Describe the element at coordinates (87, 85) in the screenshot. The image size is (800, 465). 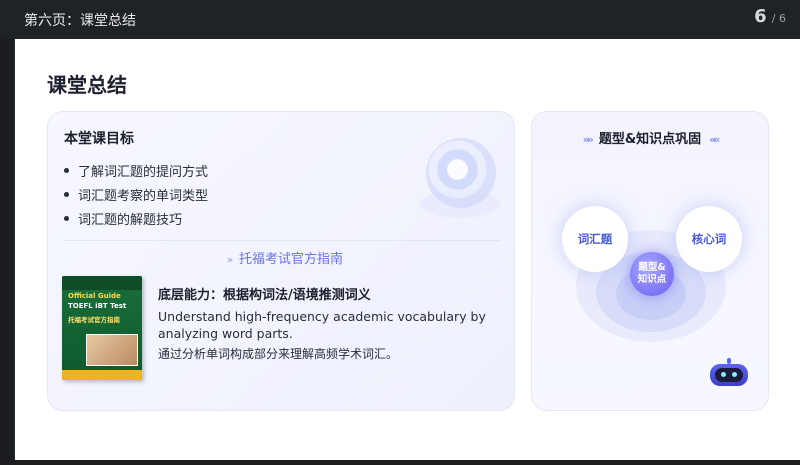
I see `slide-title: 课堂总结` at that location.